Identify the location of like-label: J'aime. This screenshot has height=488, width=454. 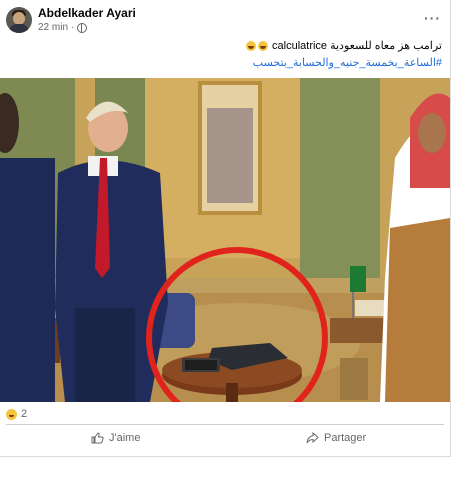
(125, 438).